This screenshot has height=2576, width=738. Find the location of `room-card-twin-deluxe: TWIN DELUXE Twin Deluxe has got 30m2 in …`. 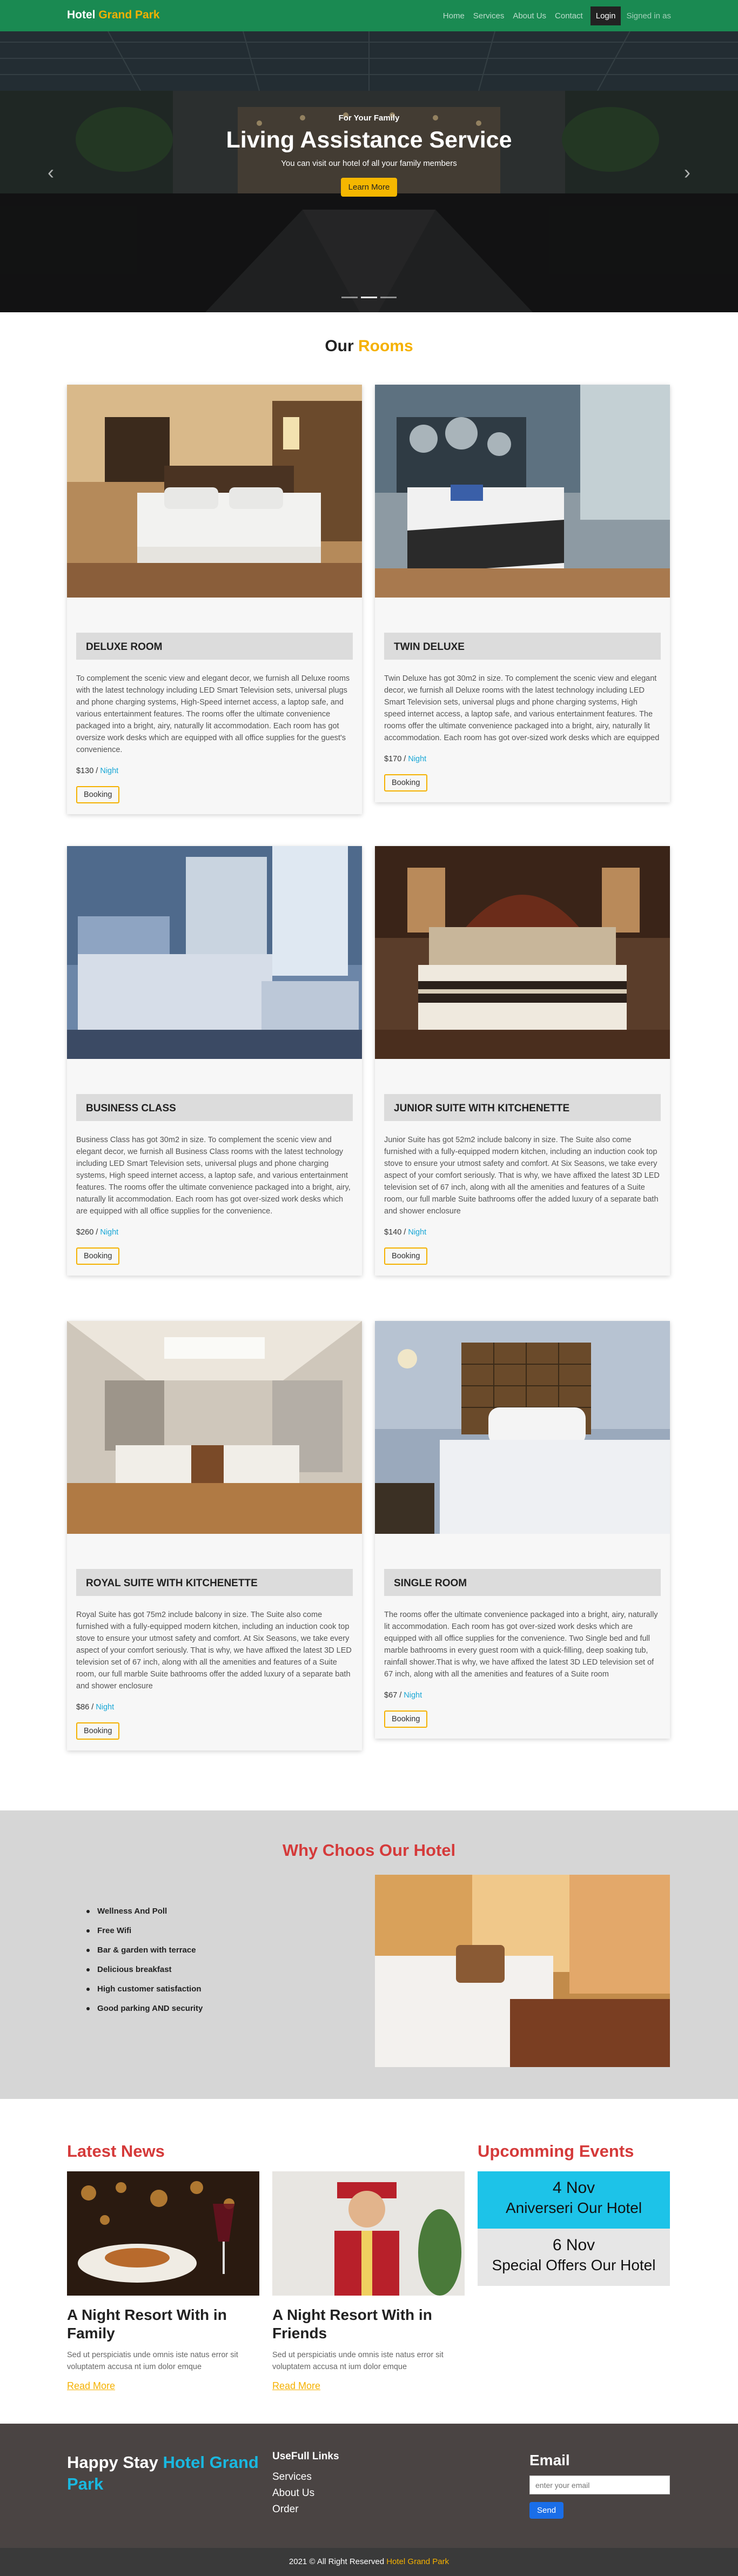

room-card-twin-deluxe: TWIN DELUXE Twin Deluxe has got 30m2 in … is located at coordinates (522, 593).